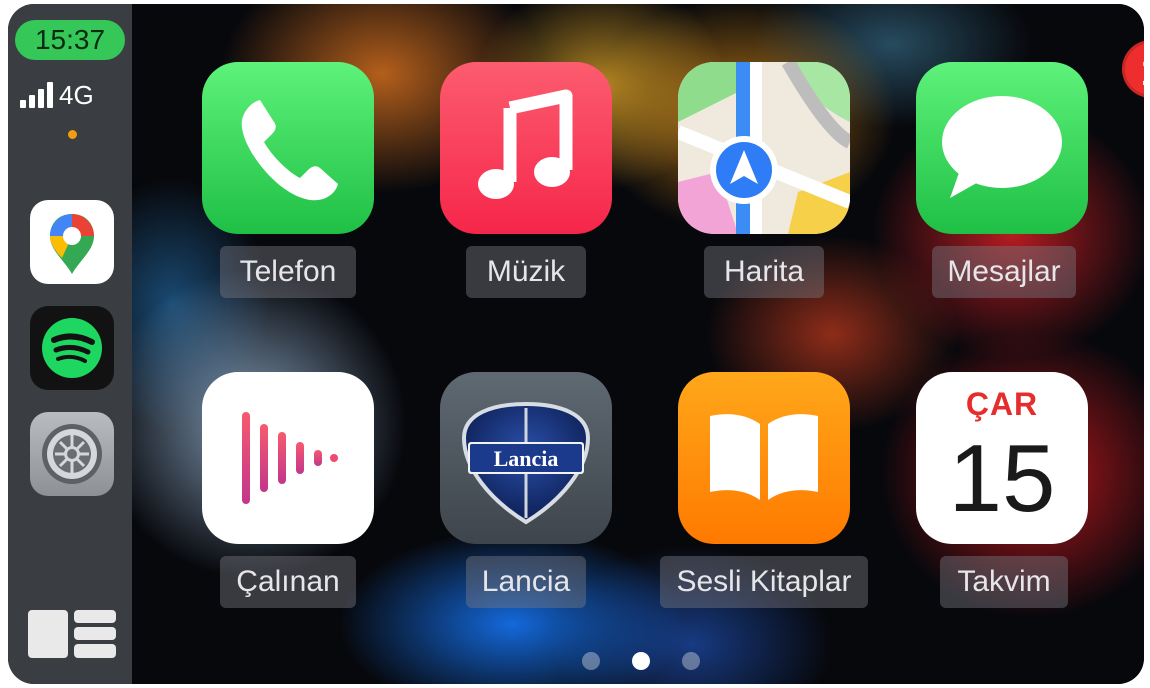 The width and height of the screenshot is (1150, 688). I want to click on phone-icon, so click(288, 148).